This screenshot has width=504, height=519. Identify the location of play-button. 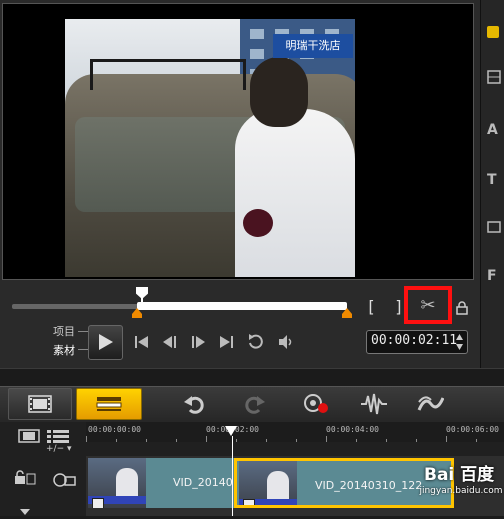
(105, 342).